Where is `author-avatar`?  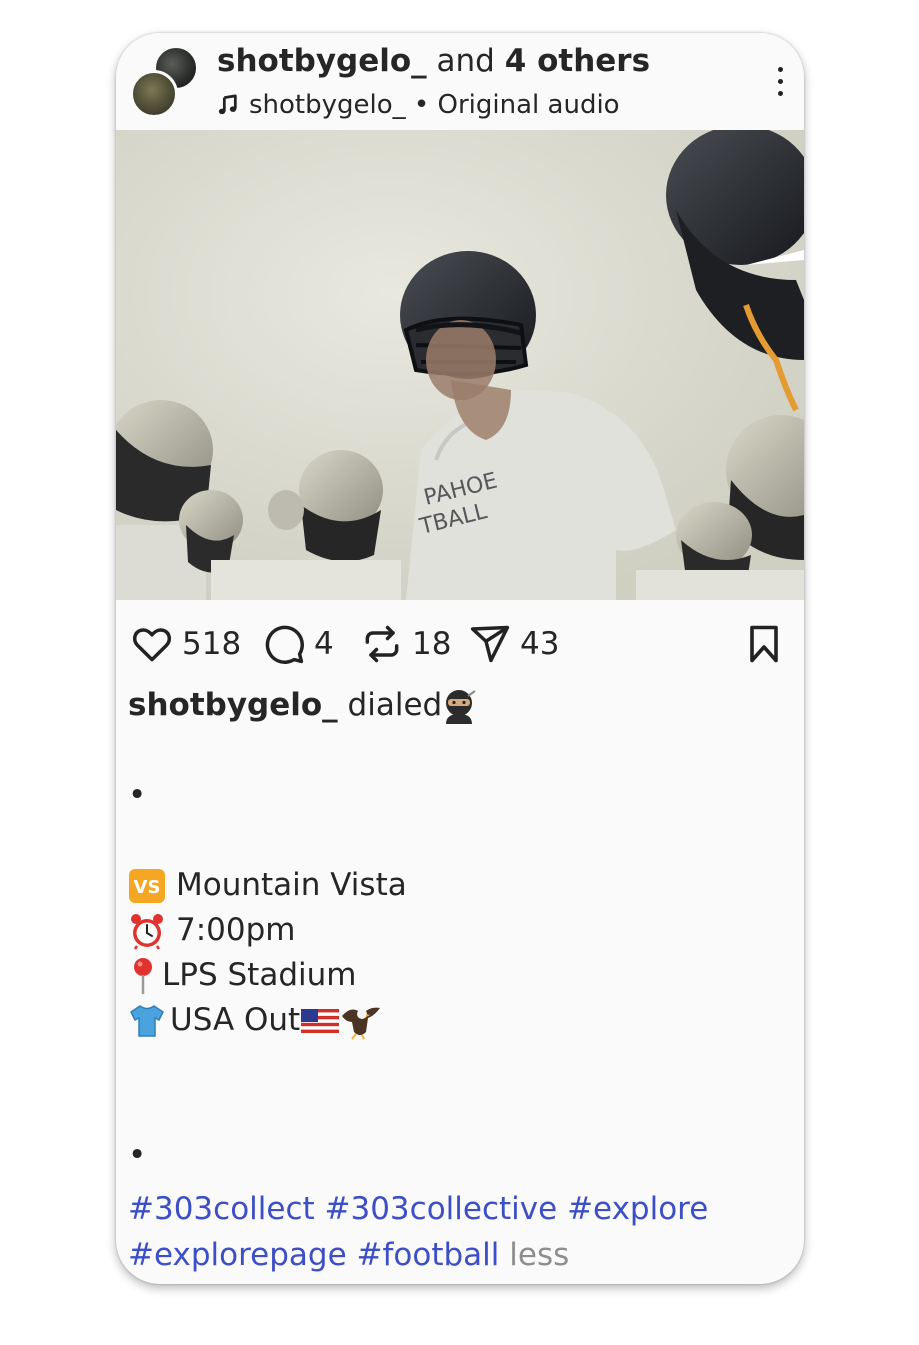
author-avatar is located at coordinates (154, 94).